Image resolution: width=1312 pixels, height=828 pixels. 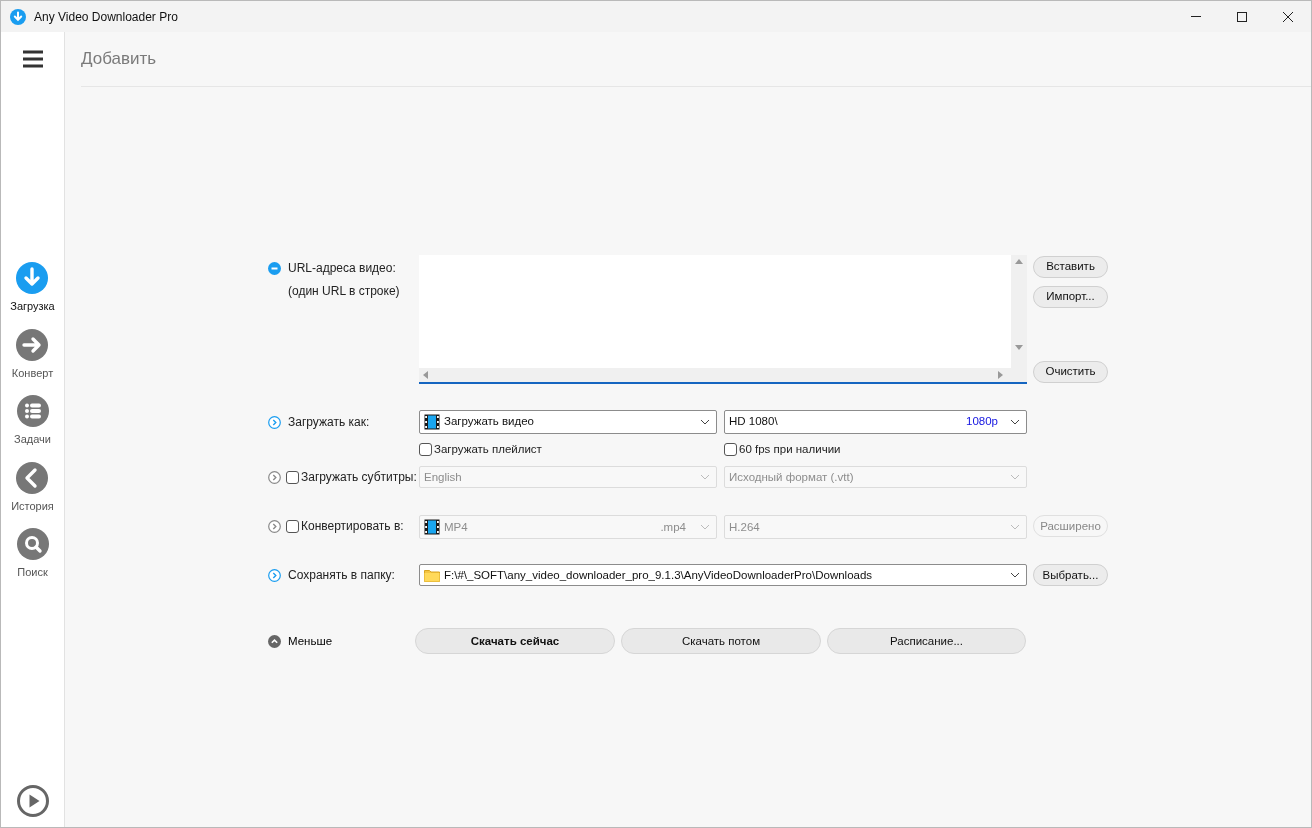 I want to click on sidebar-item: История, so click(x=32, y=487).